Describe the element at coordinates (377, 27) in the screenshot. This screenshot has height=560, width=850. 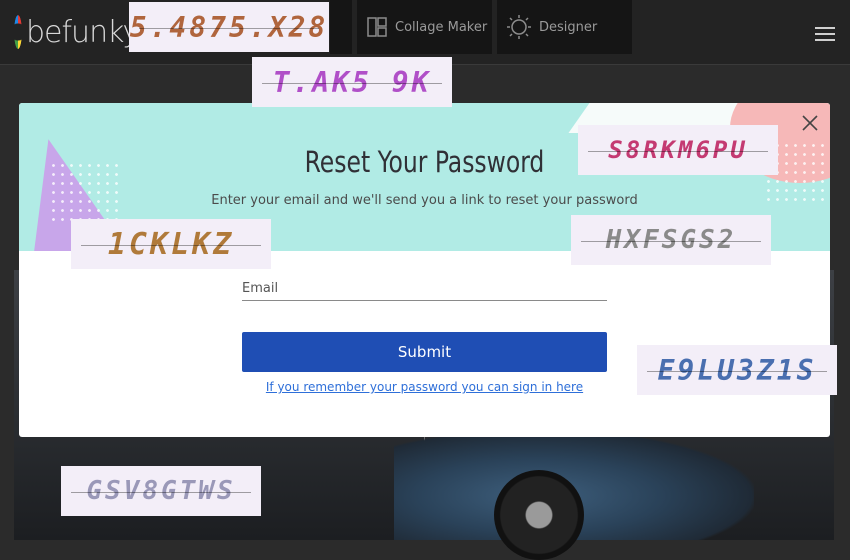
I see `collage-icon` at that location.